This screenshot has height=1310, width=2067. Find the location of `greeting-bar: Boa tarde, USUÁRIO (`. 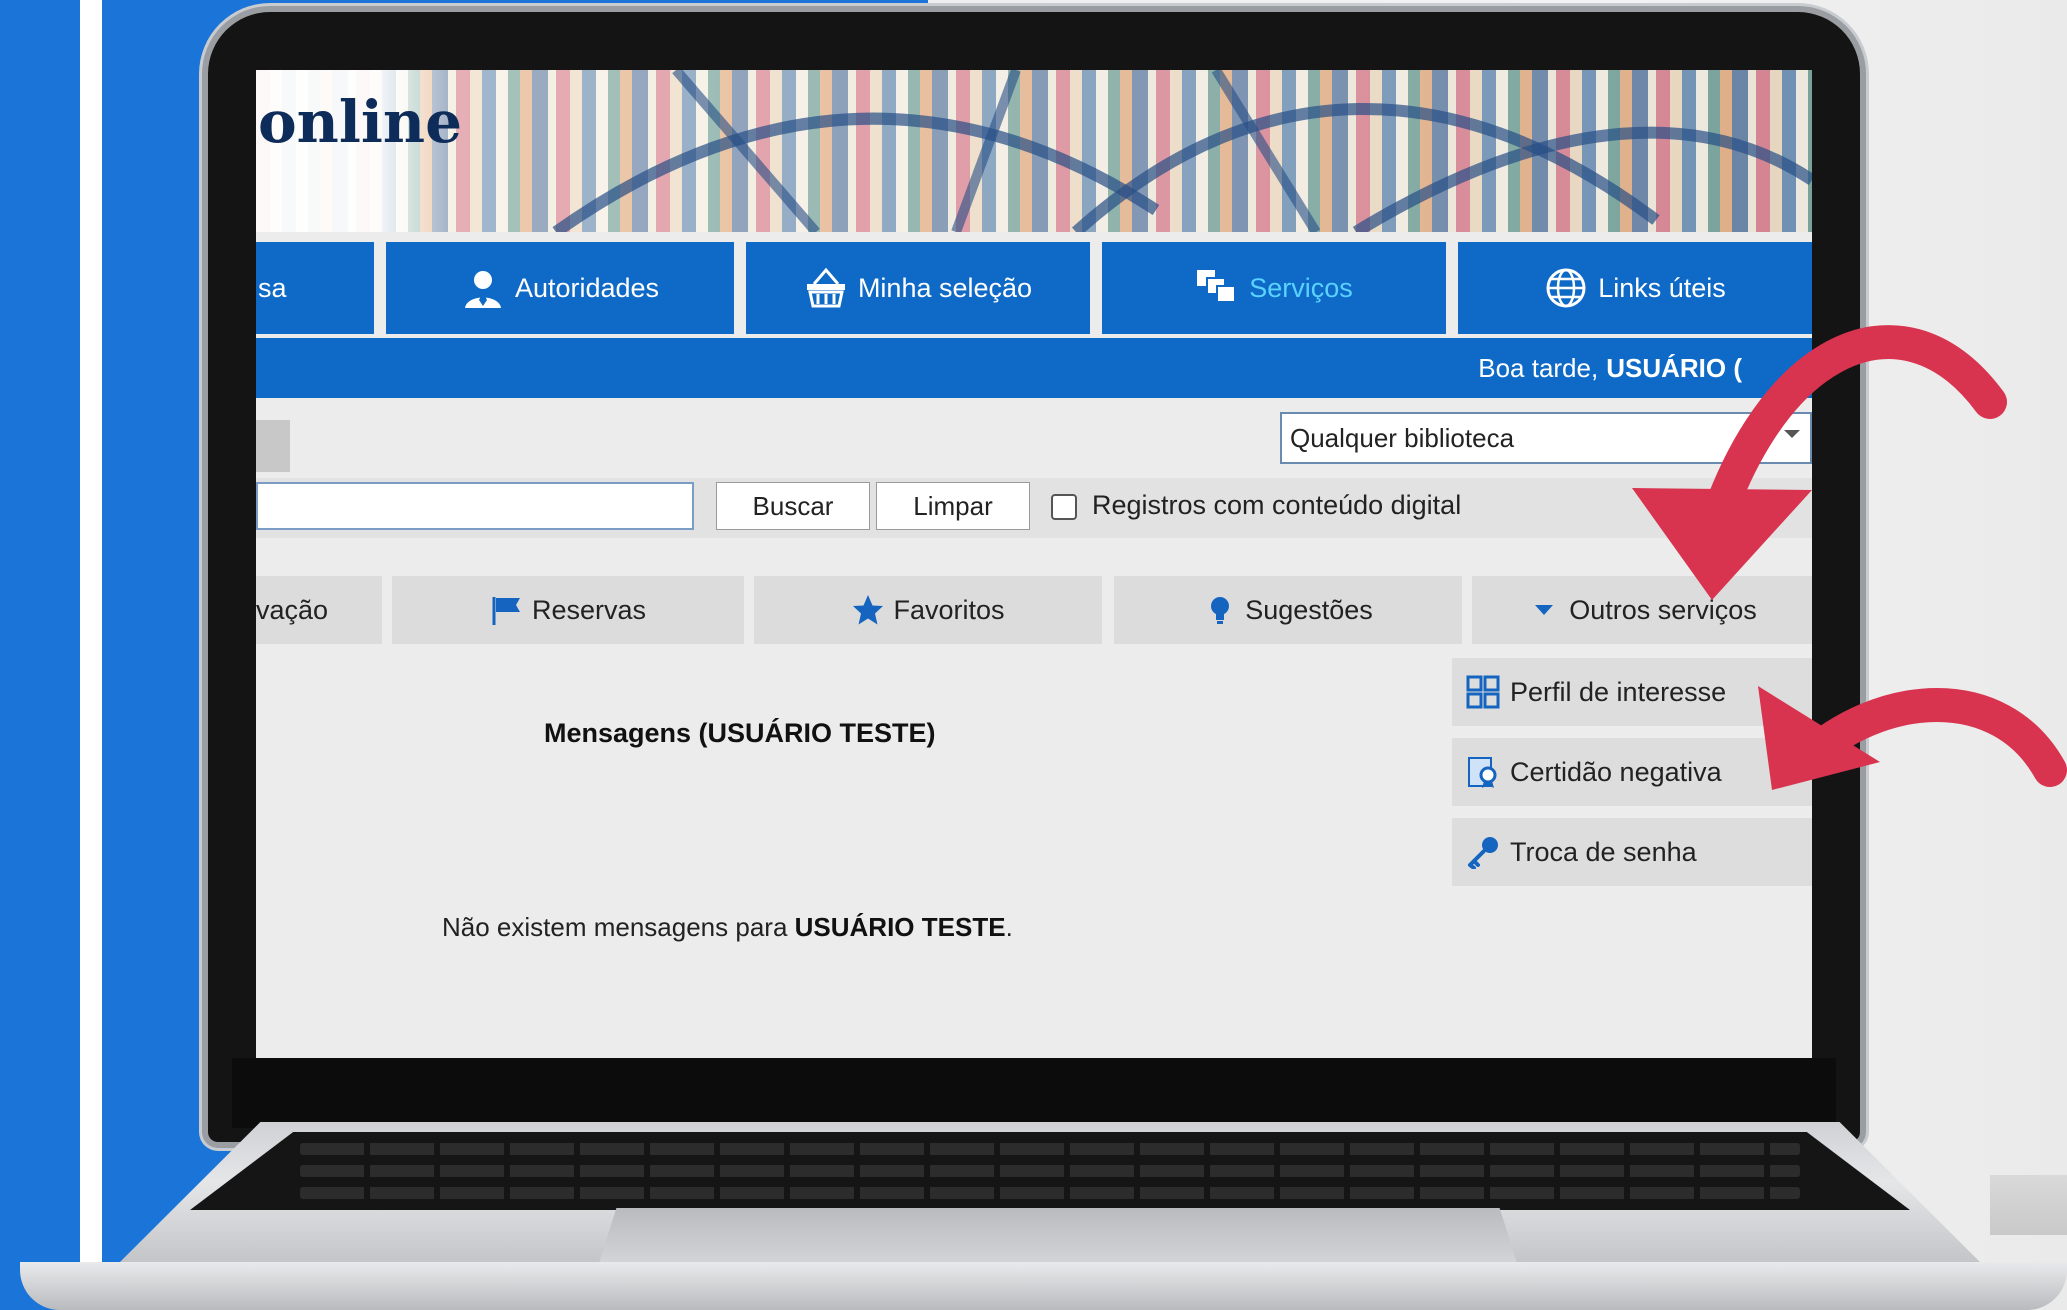

greeting-bar: Boa tarde, USUÁRIO ( is located at coordinates (1034, 368).